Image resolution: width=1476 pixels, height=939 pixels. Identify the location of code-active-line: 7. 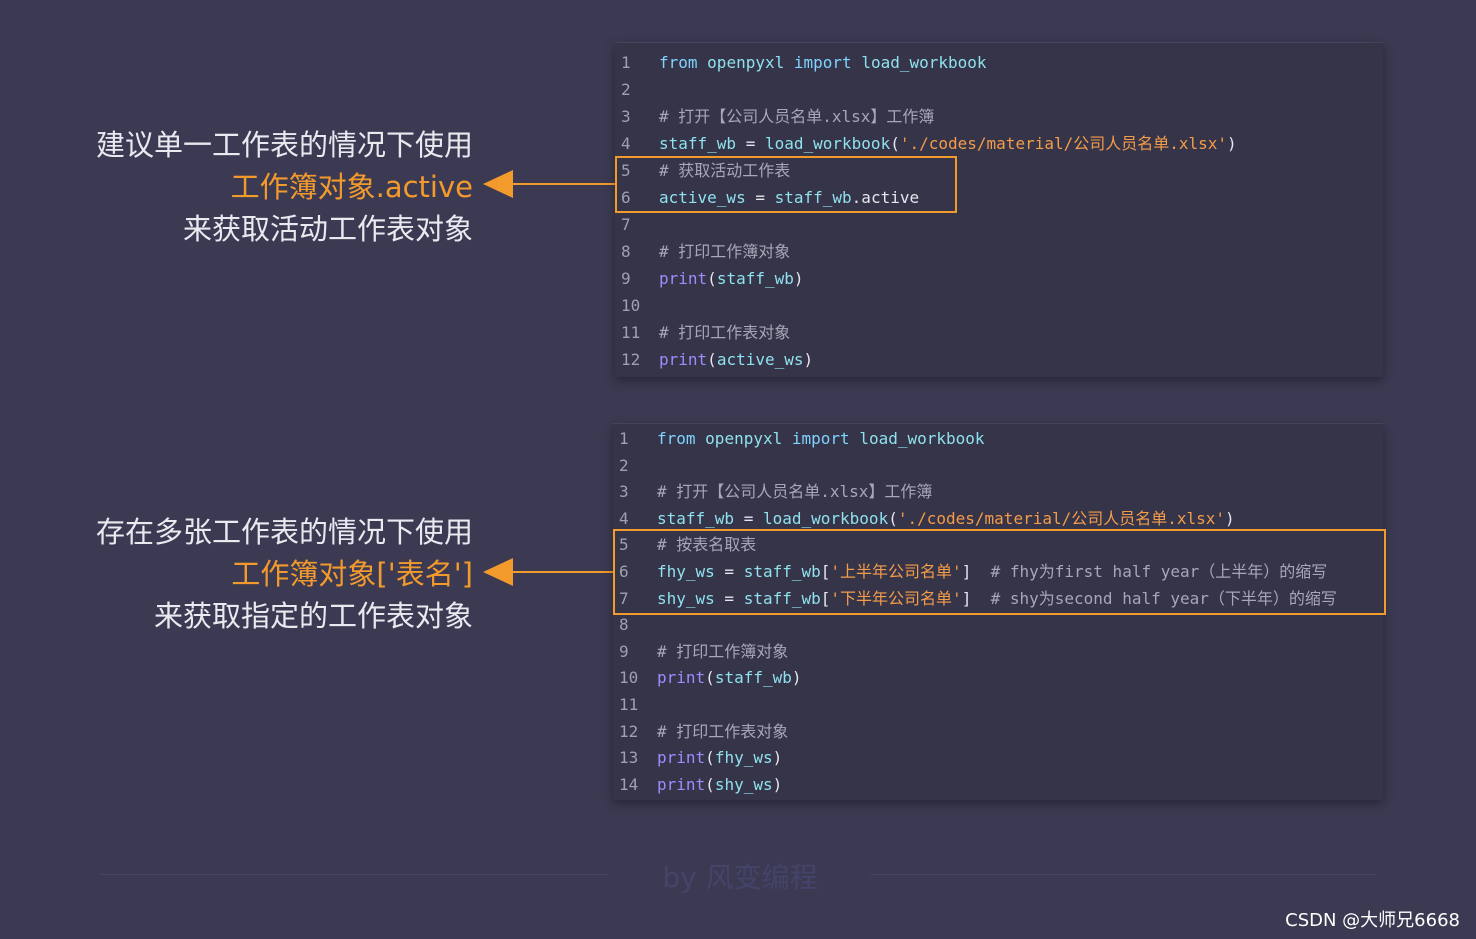
(999, 224).